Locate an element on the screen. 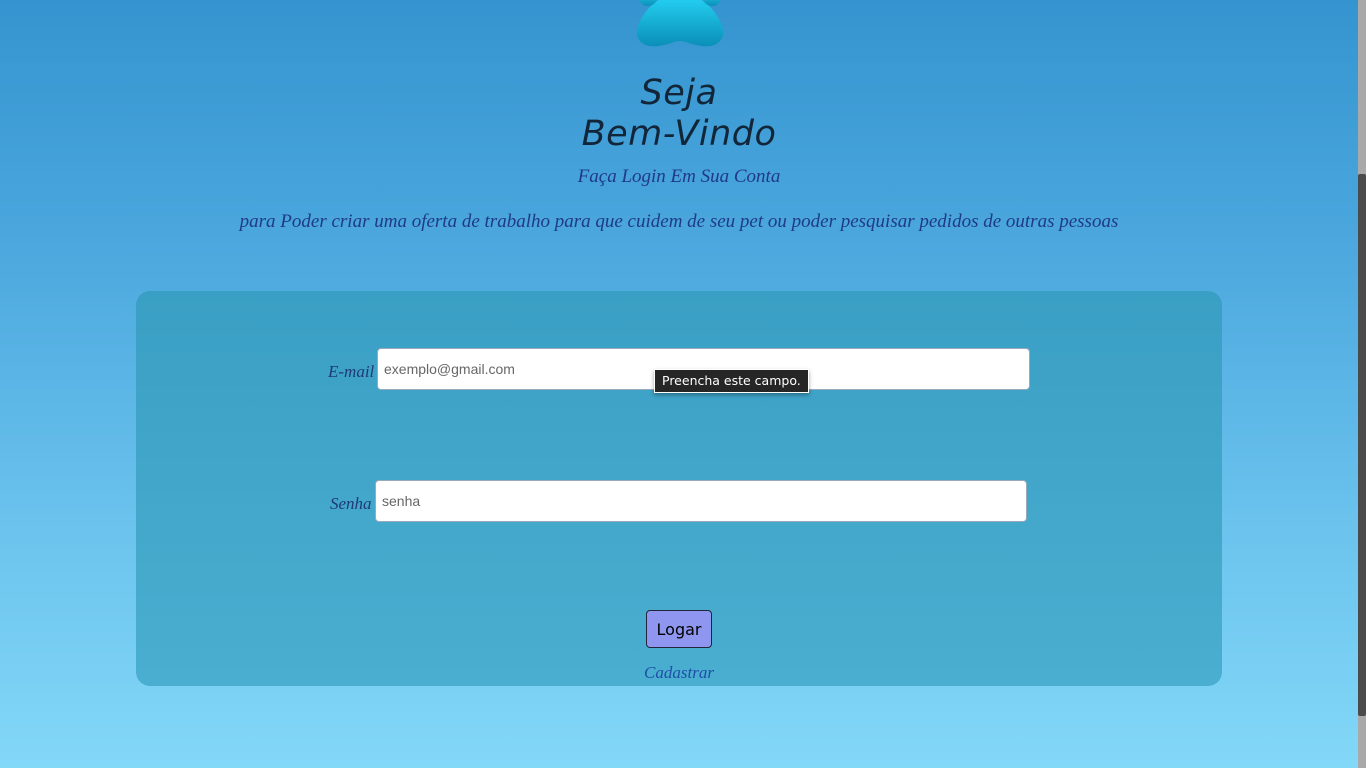 The image size is (1366, 768). password-label: Senha is located at coordinates (351, 503).